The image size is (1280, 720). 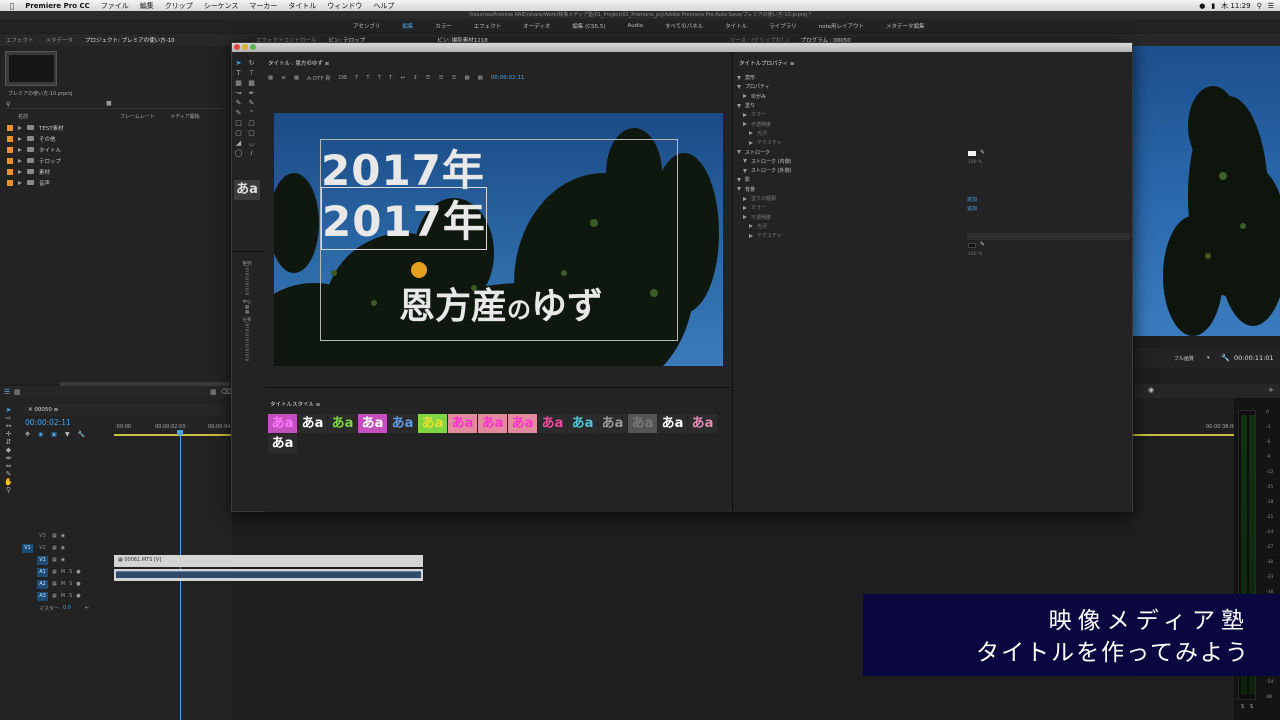 I want to click on pen-tool-icon: ✎, so click(x=238, y=103).